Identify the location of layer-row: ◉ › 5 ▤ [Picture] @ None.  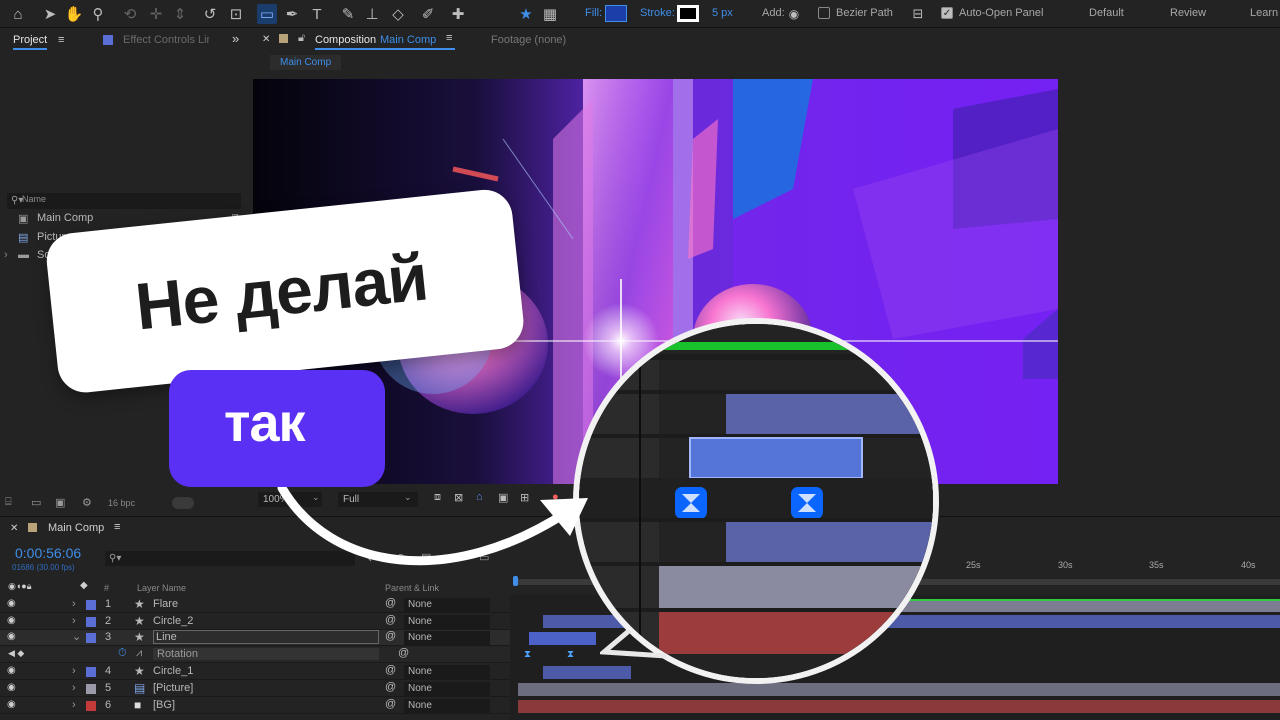
(255, 689).